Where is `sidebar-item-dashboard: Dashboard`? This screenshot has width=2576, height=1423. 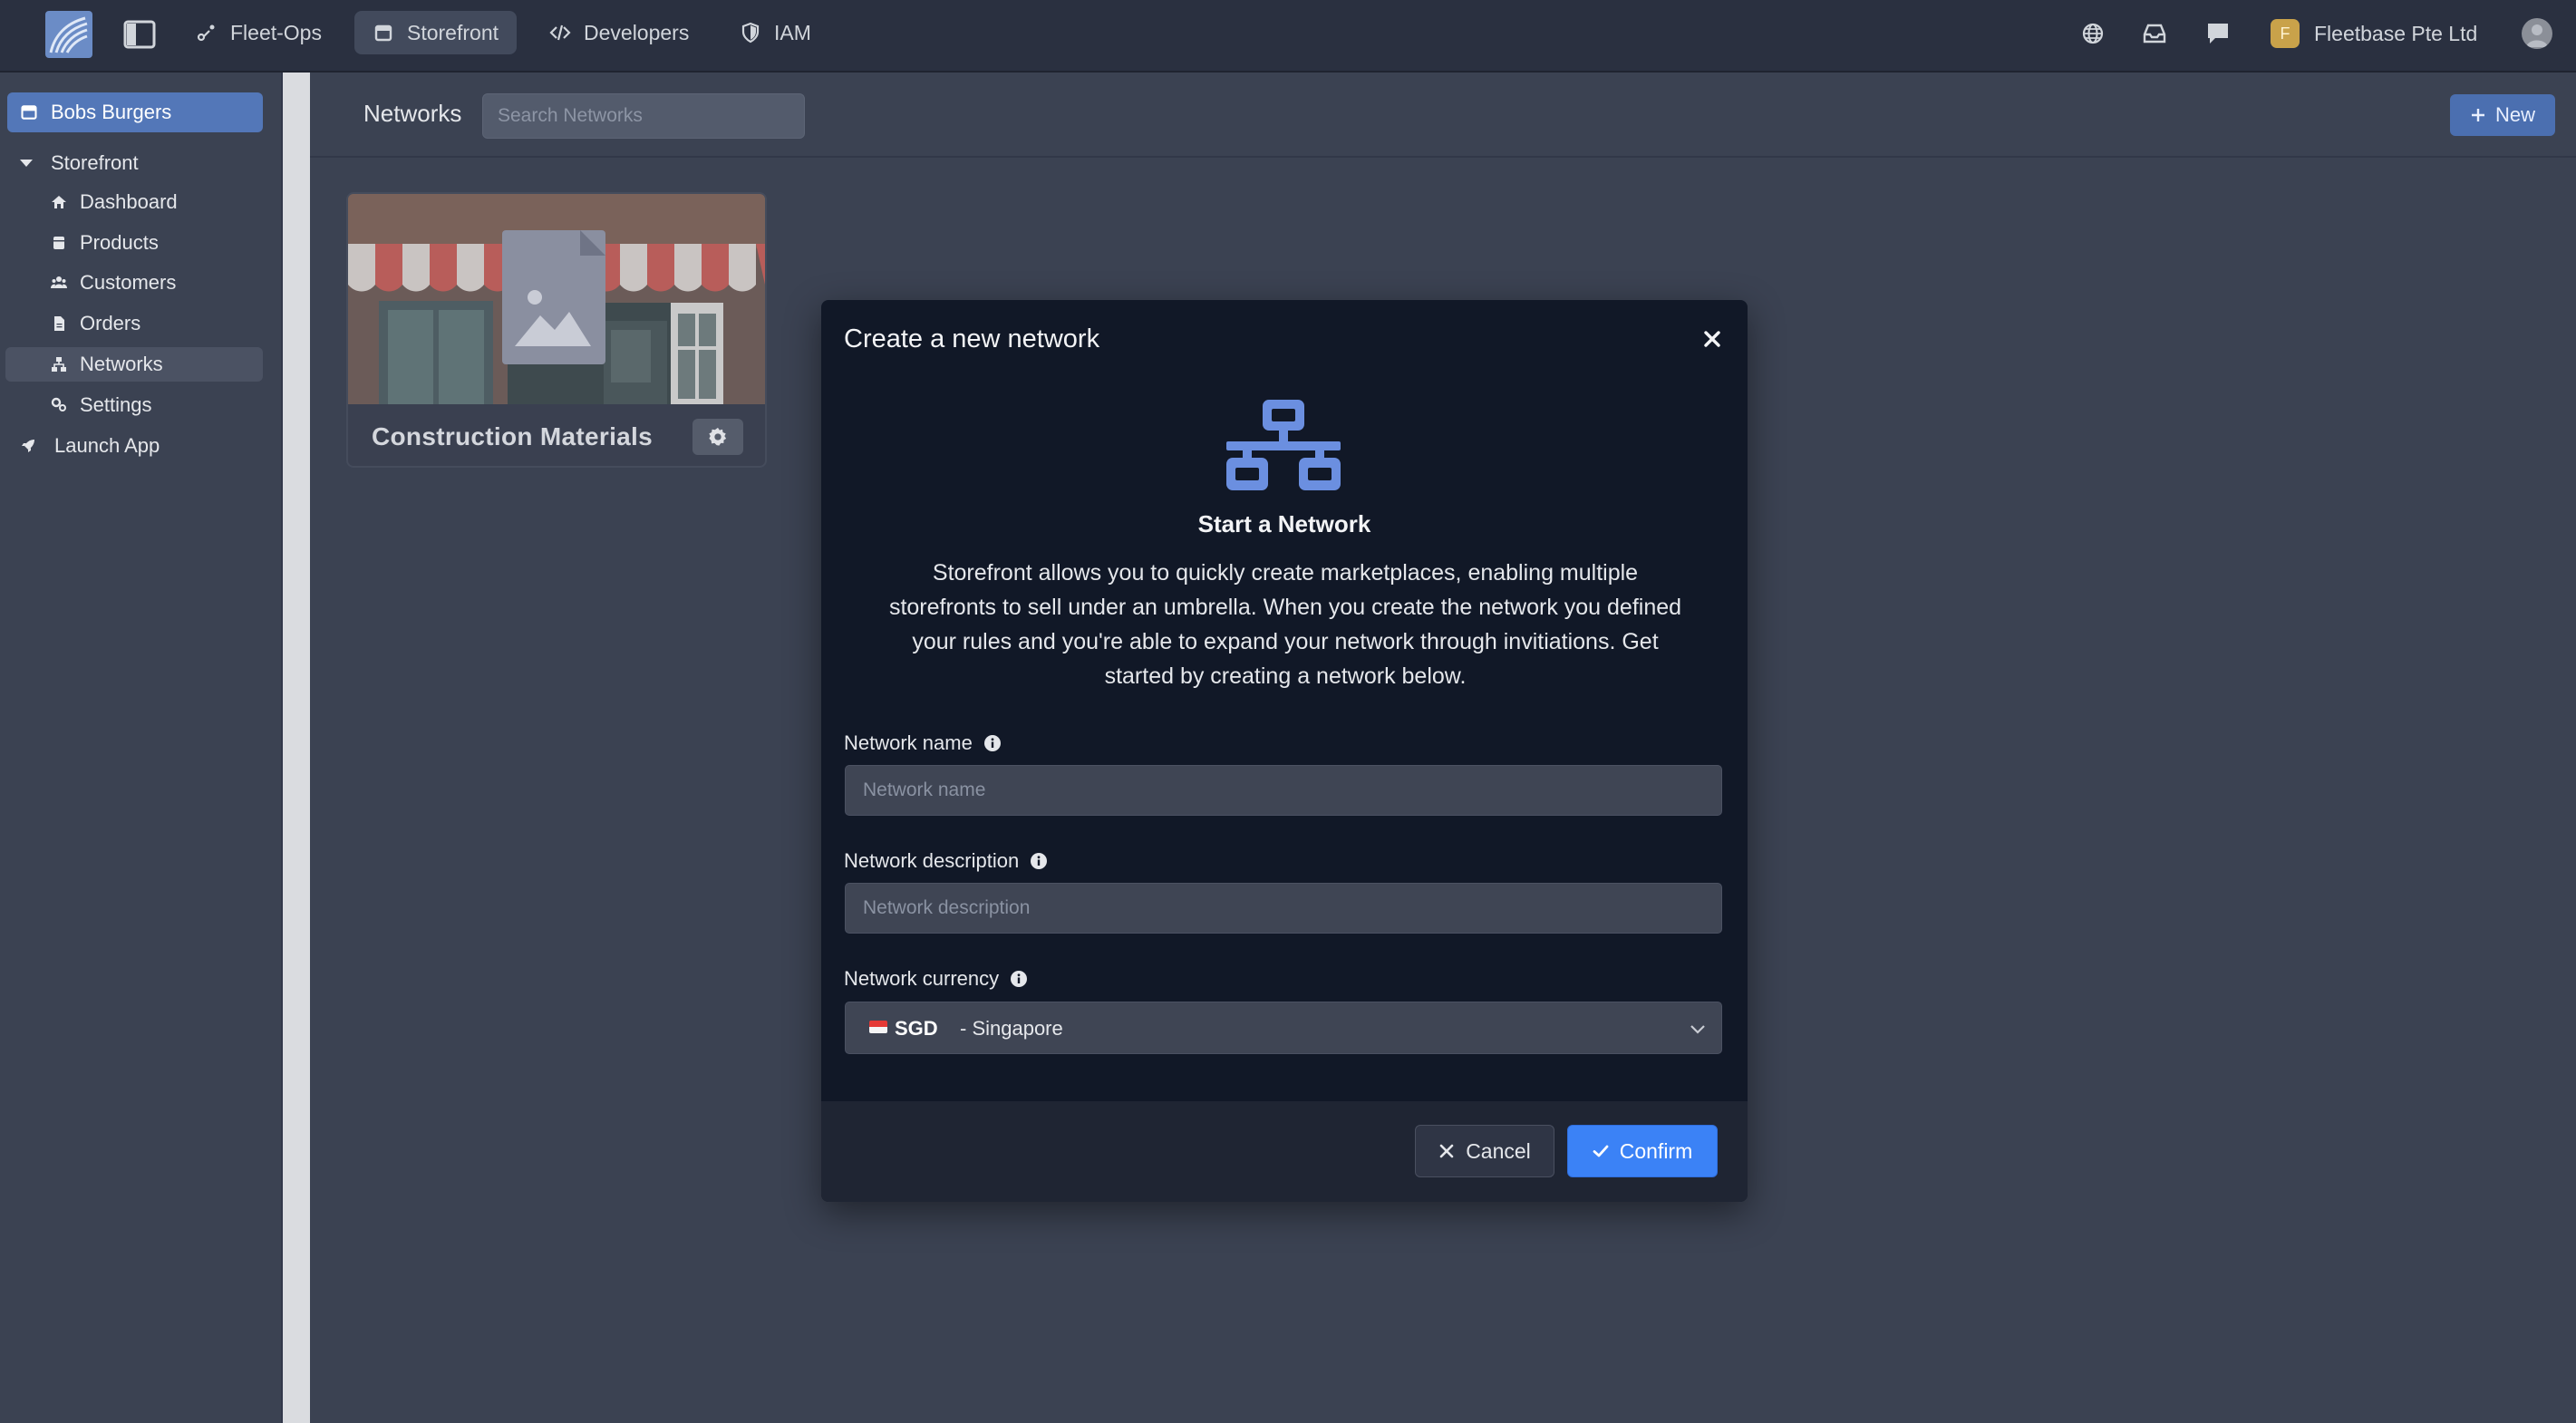
sidebar-item-dashboard: Dashboard is located at coordinates (134, 202).